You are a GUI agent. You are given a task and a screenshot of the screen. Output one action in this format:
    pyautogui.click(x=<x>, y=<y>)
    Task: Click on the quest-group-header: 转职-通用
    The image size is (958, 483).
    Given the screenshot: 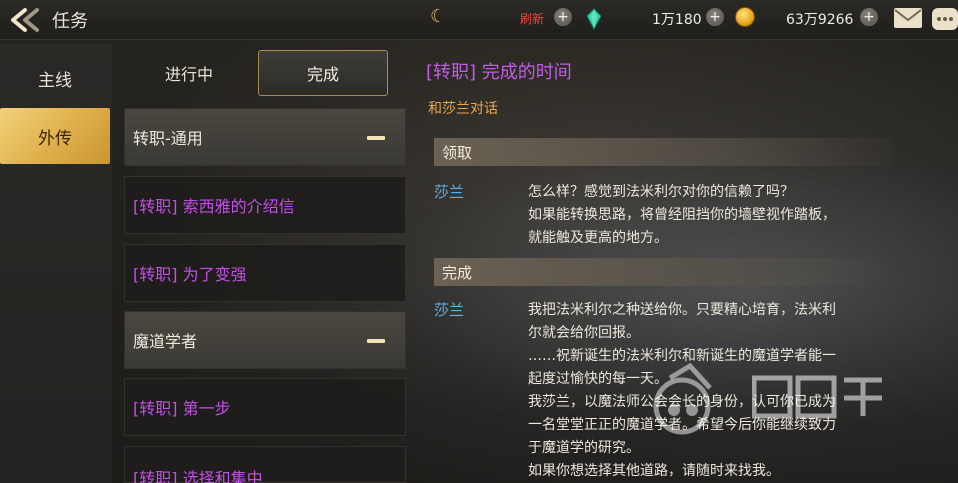 What is the action you would take?
    pyautogui.click(x=265, y=137)
    